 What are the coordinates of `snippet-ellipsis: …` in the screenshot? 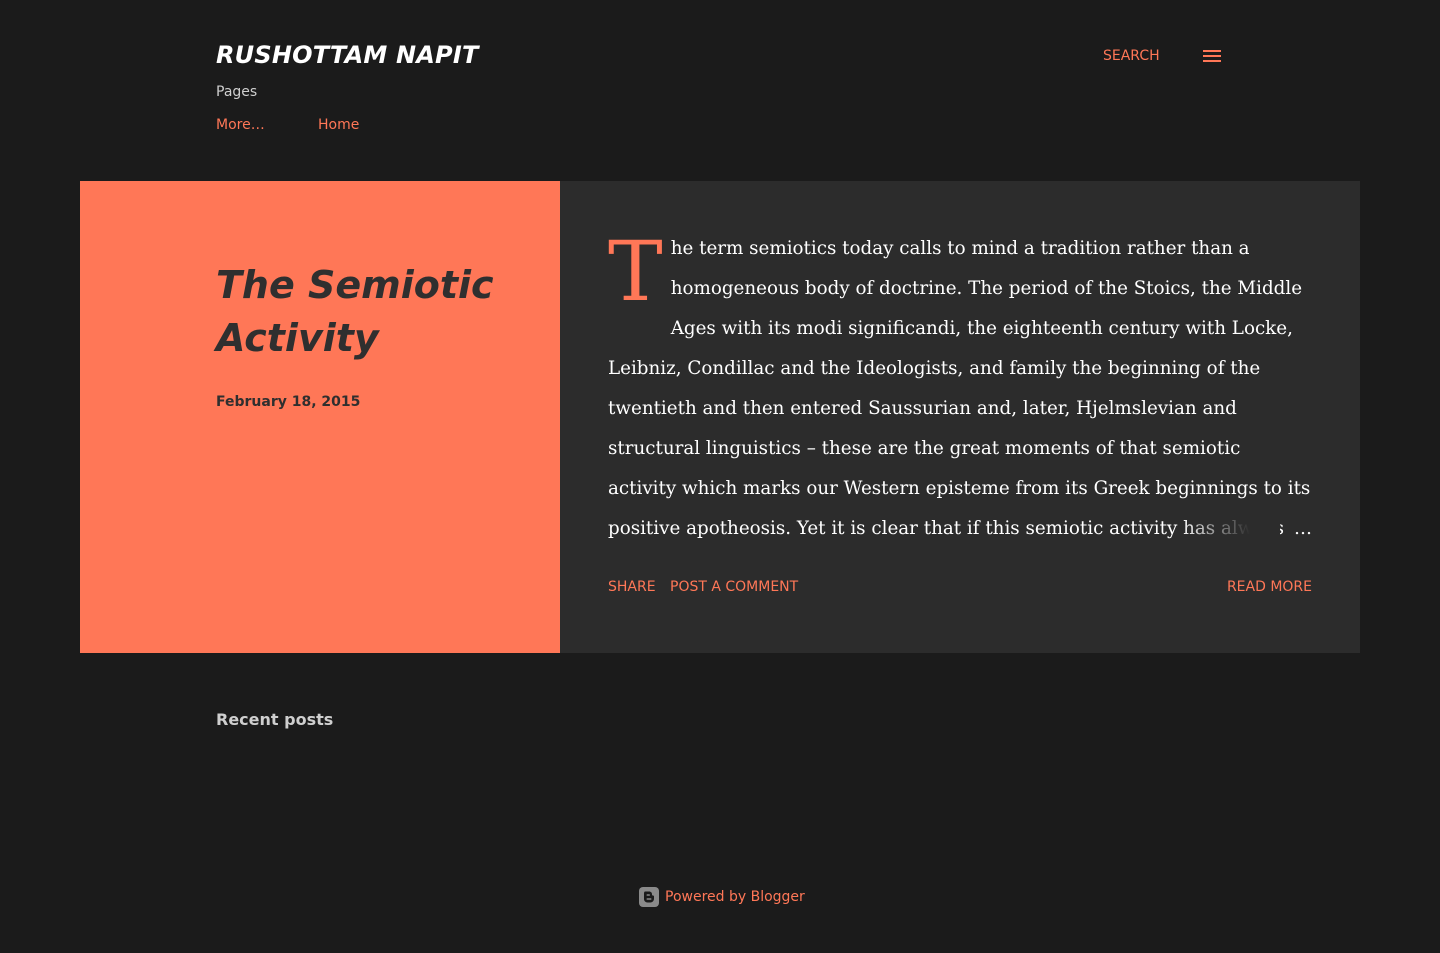 It's located at (1303, 528).